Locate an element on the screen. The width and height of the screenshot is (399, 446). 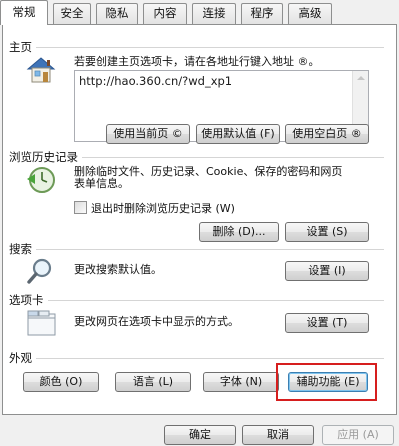
cancel-button: 取消 is located at coordinates (278, 435).